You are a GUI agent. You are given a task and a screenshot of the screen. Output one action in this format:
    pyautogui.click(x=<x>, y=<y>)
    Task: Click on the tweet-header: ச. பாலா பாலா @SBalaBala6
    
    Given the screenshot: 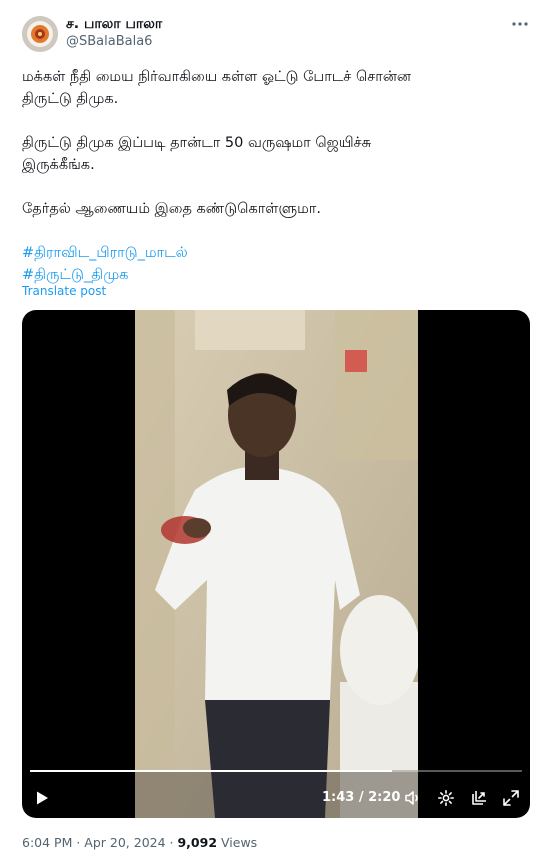 What is the action you would take?
    pyautogui.click(x=277, y=34)
    